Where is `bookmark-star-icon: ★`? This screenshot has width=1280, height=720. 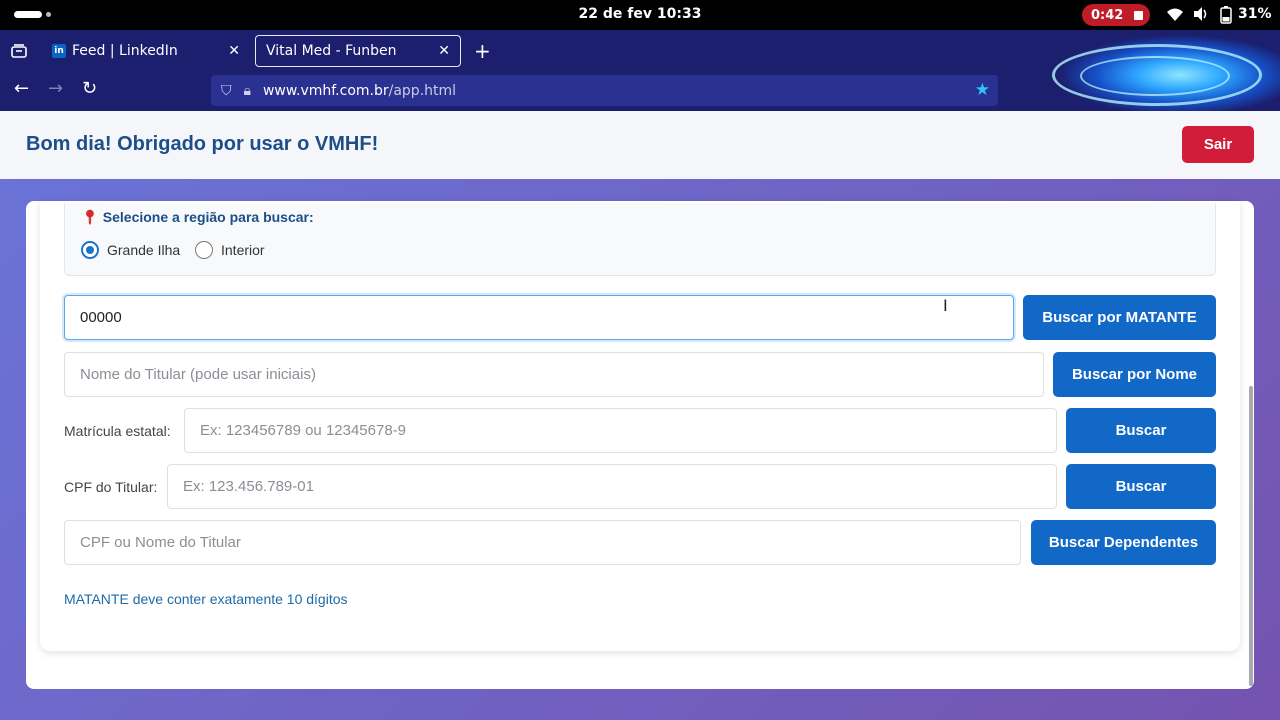
bookmark-star-icon: ★ is located at coordinates (982, 90).